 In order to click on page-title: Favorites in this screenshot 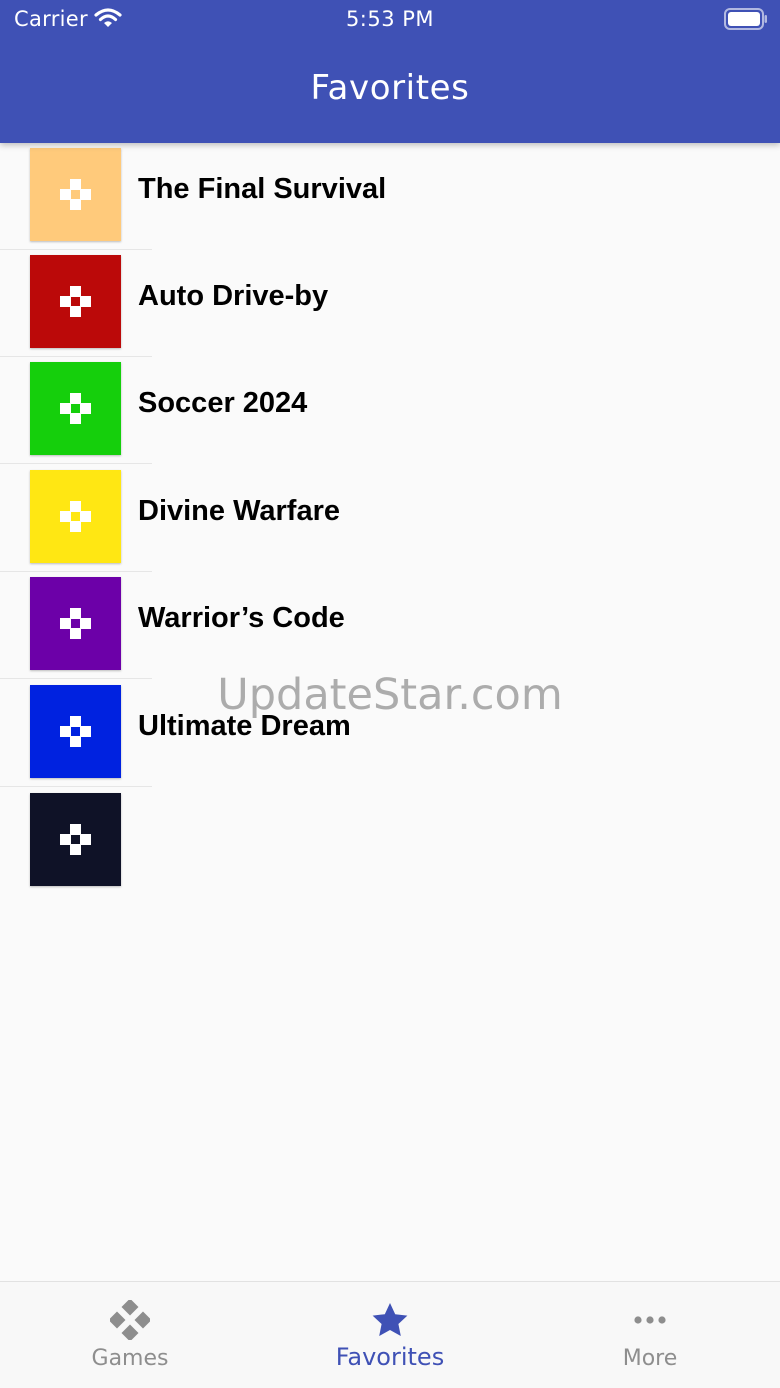, I will do `click(390, 88)`.